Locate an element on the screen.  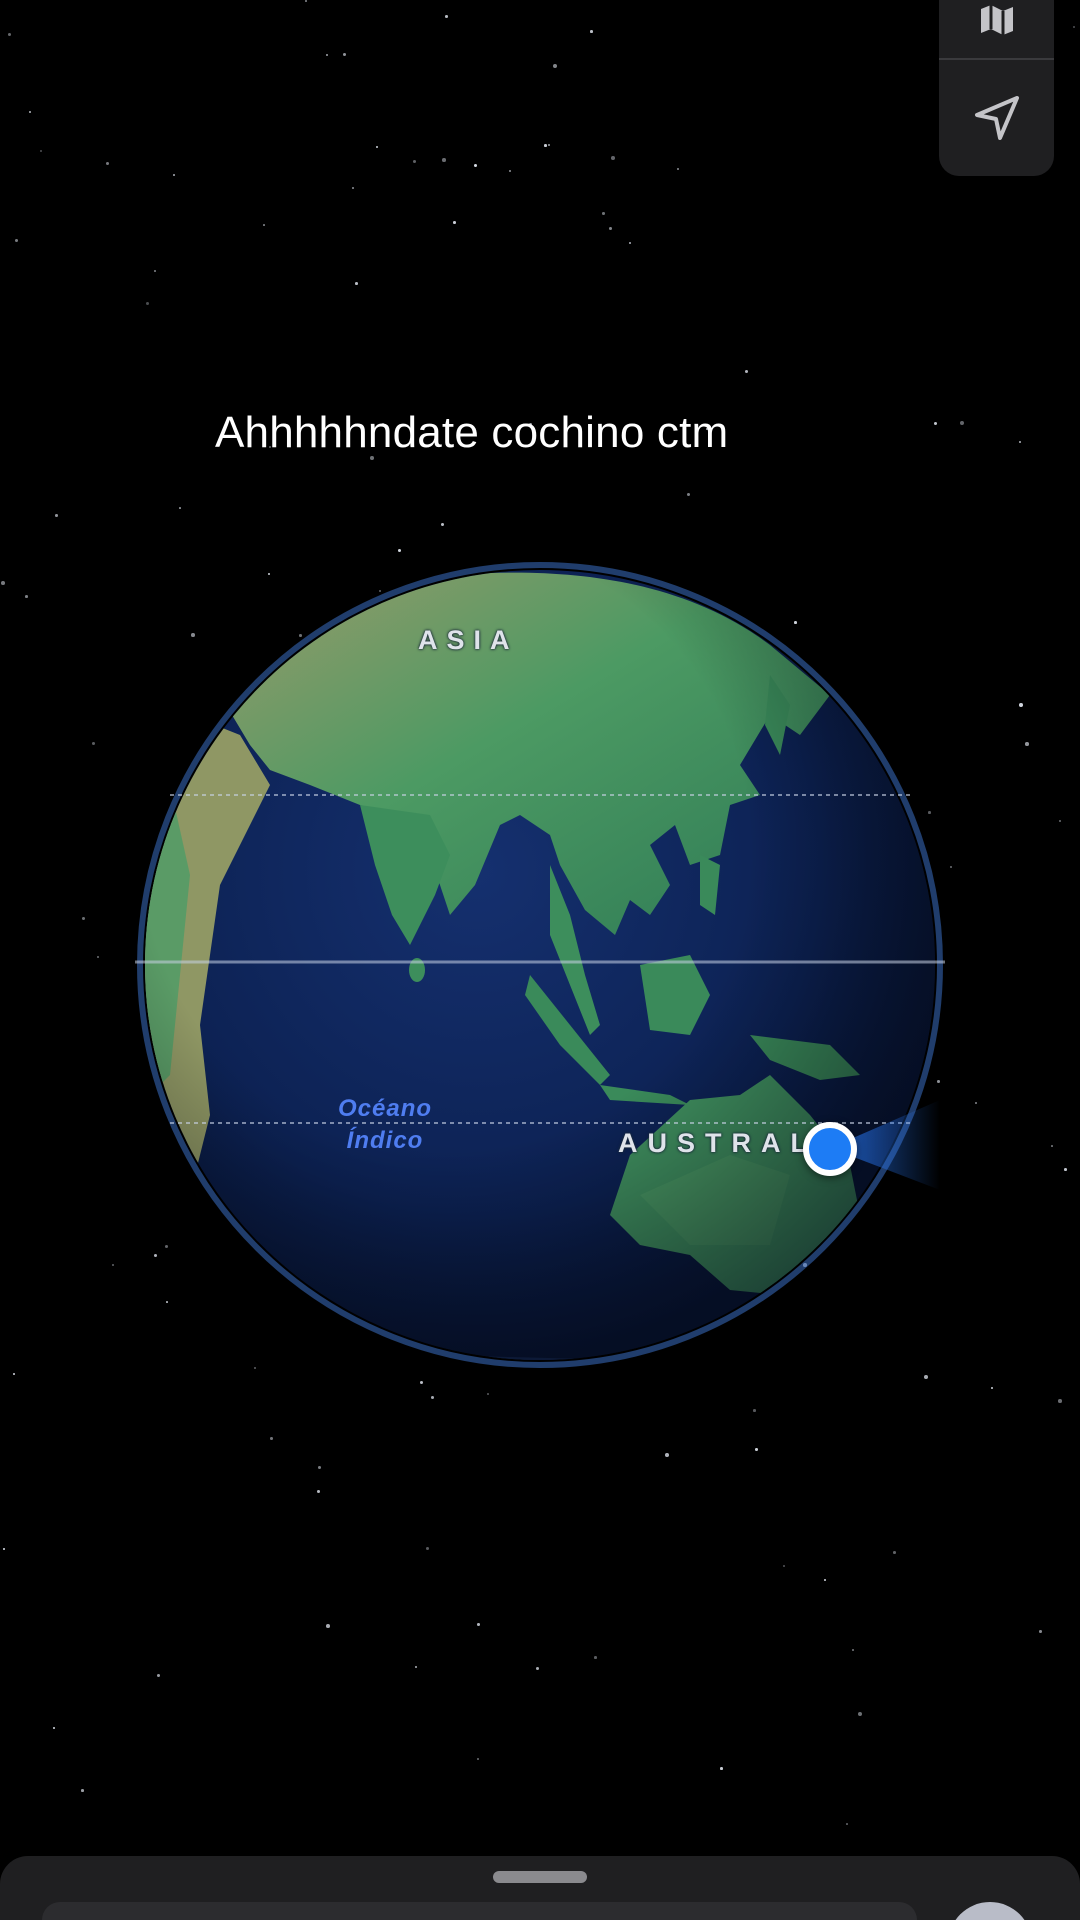
location-arrow-icon is located at coordinates (996, 118).